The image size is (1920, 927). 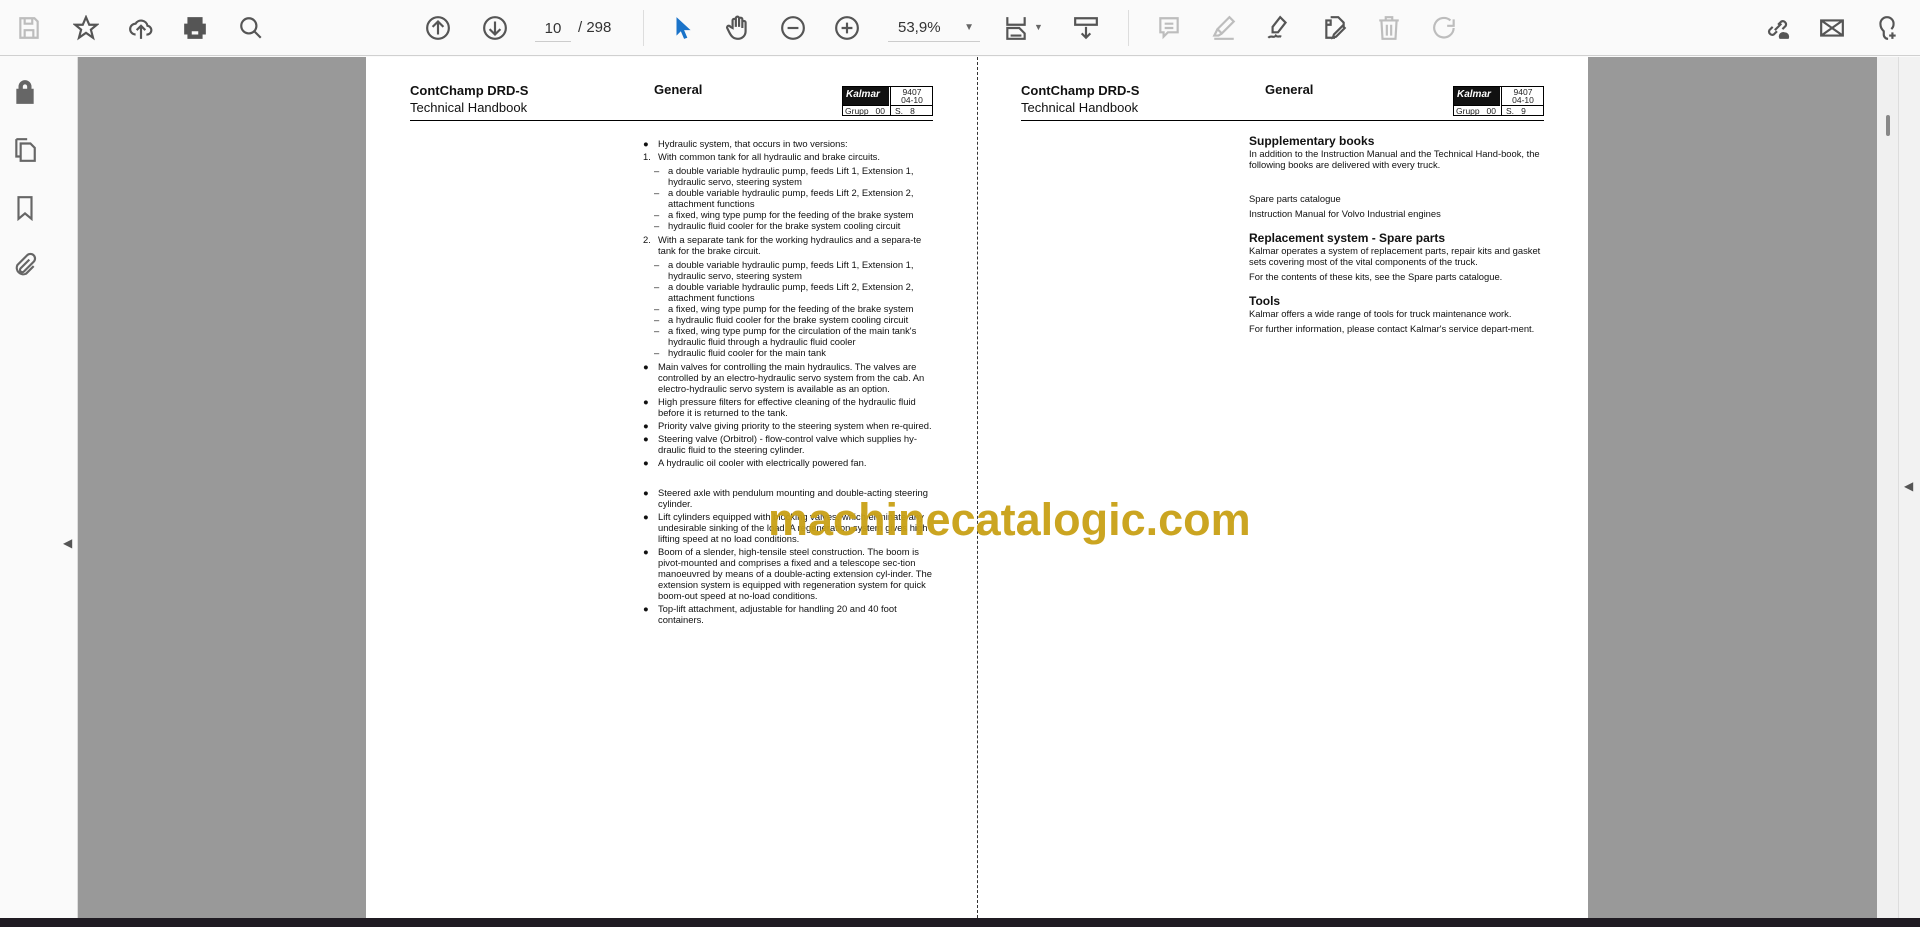 What do you see at coordinates (29, 28) in the screenshot?
I see `save-icon` at bounding box center [29, 28].